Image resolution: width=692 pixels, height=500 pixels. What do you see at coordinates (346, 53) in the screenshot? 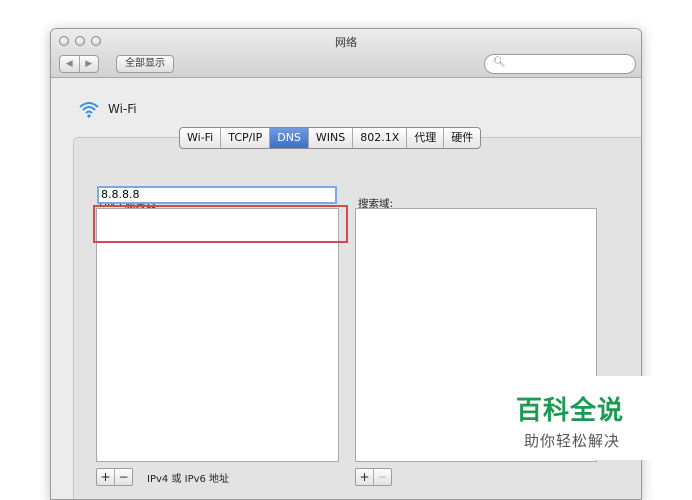
I see `title-bar: 网络 ◀ ▶ 全部显示 🔍︎` at bounding box center [346, 53].